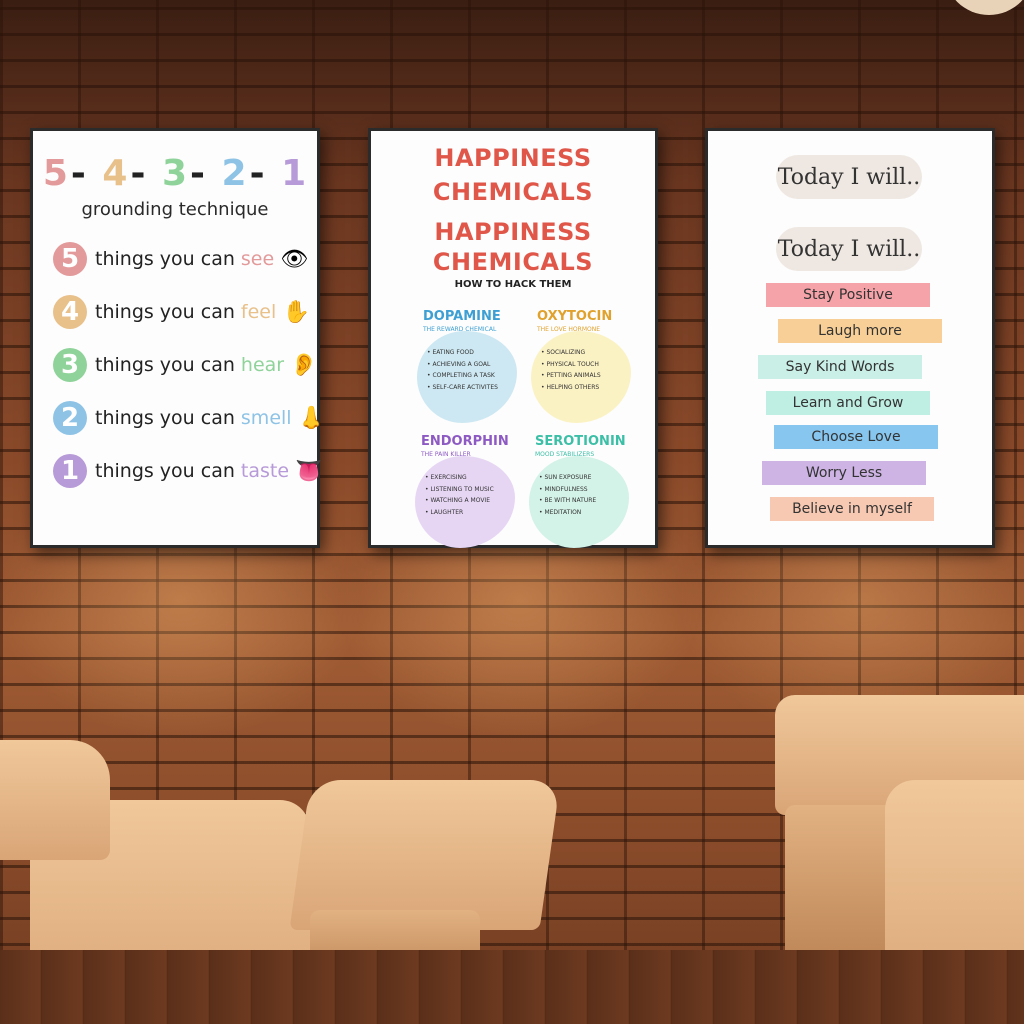 The width and height of the screenshot is (1024, 1024). What do you see at coordinates (849, 177) in the screenshot?
I see `poster3-heading1: Today I will..` at bounding box center [849, 177].